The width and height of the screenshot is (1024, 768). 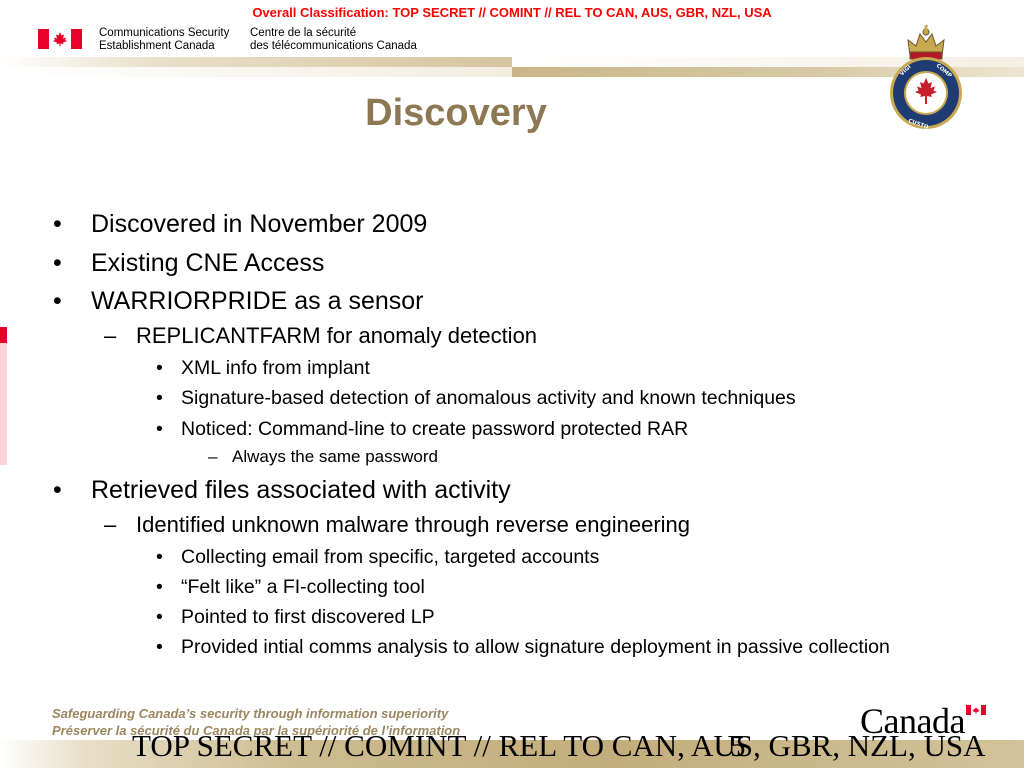 I want to click on left-edge-highlight, so click(x=3, y=404).